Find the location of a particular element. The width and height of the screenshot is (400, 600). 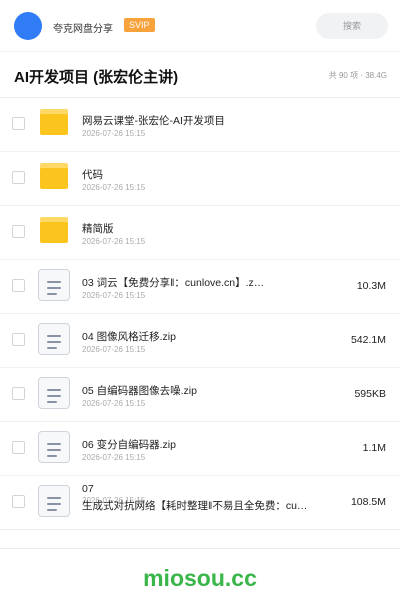

list-item: 网易云课堂-张宏伦-AI开发项目 2026-07-26 15:15 is located at coordinates (200, 125).